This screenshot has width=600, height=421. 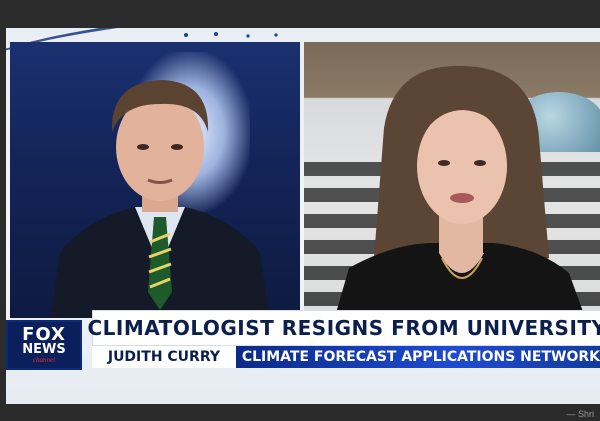 I want to click on logo-line-channel: channel, so click(x=44, y=359).